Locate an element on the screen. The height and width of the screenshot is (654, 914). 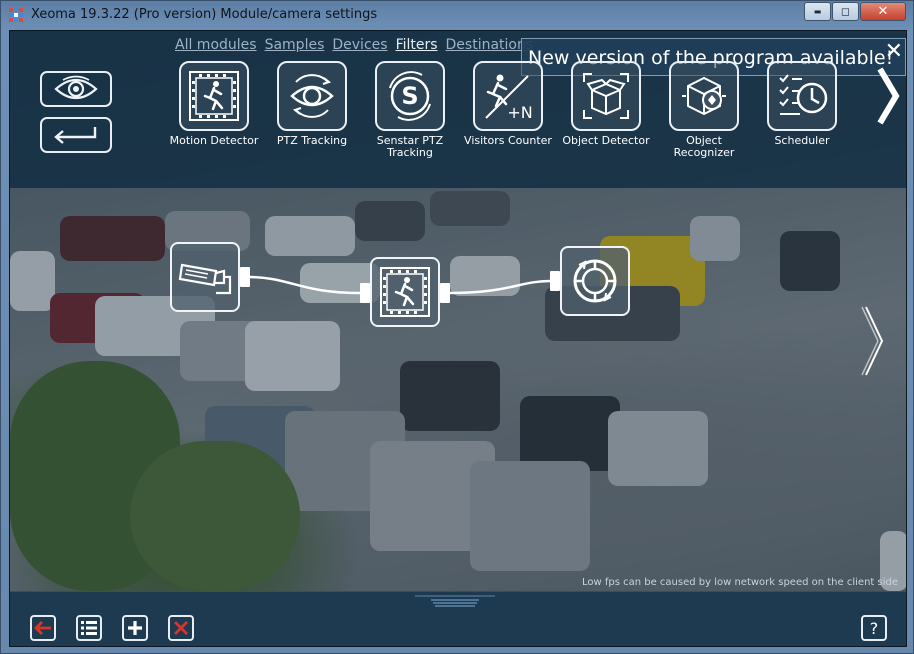
back-button is located at coordinates (43, 628).